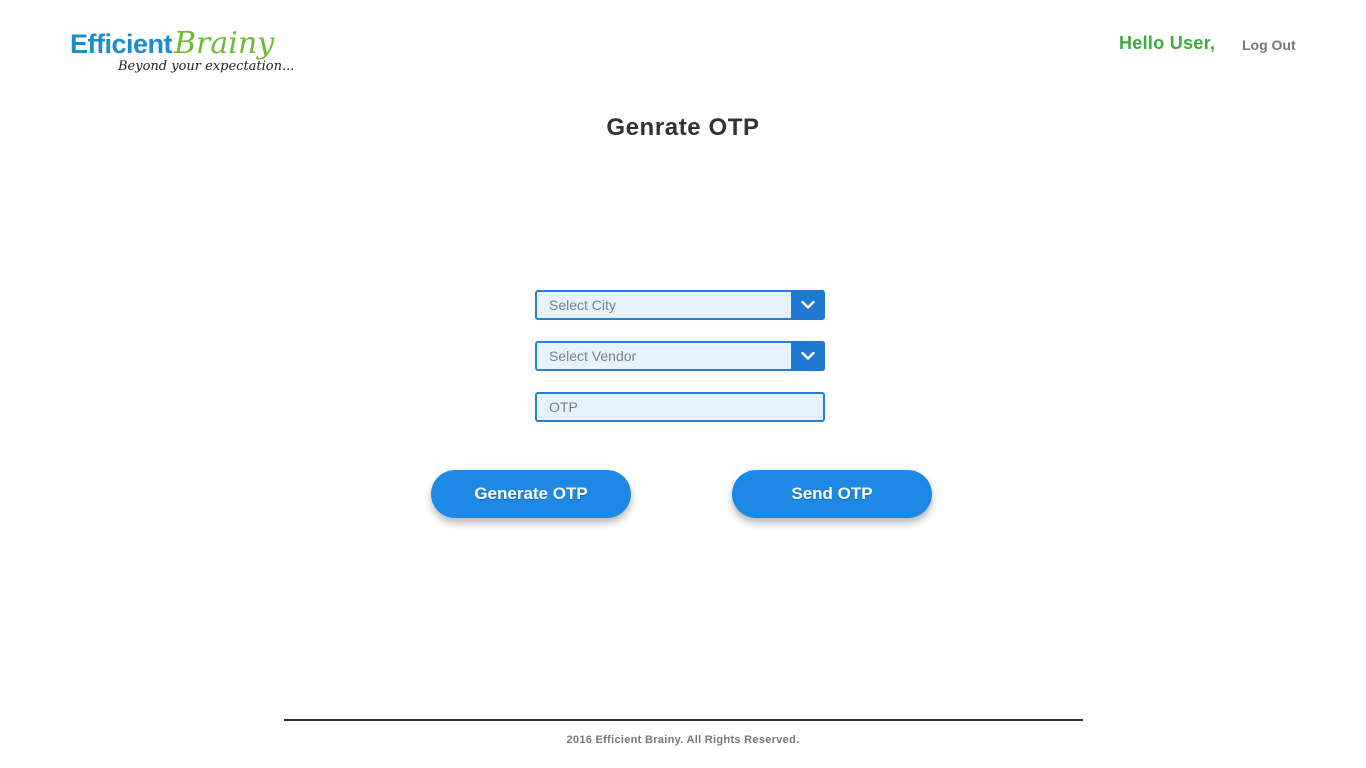 This screenshot has width=1366, height=768. Describe the element at coordinates (683, 720) in the screenshot. I see `footer-divider` at that location.